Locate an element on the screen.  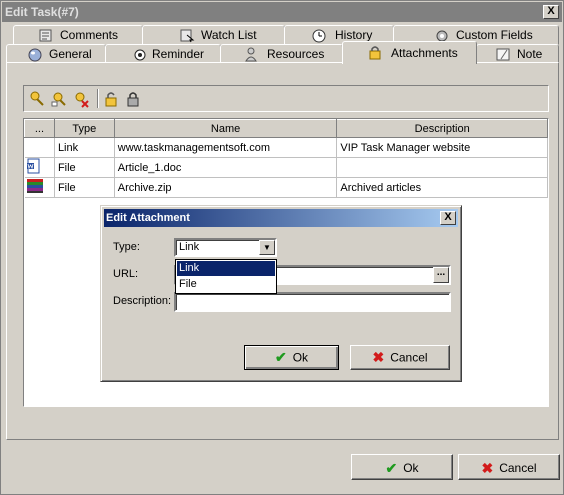
word-document-icon is located at coordinates (32, 166).